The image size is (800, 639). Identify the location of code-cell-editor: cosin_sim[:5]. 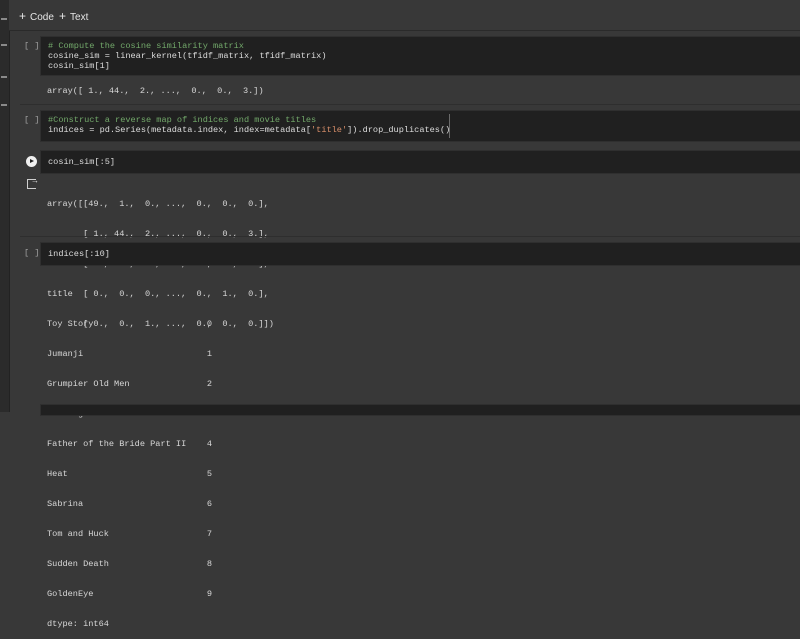
(420, 162).